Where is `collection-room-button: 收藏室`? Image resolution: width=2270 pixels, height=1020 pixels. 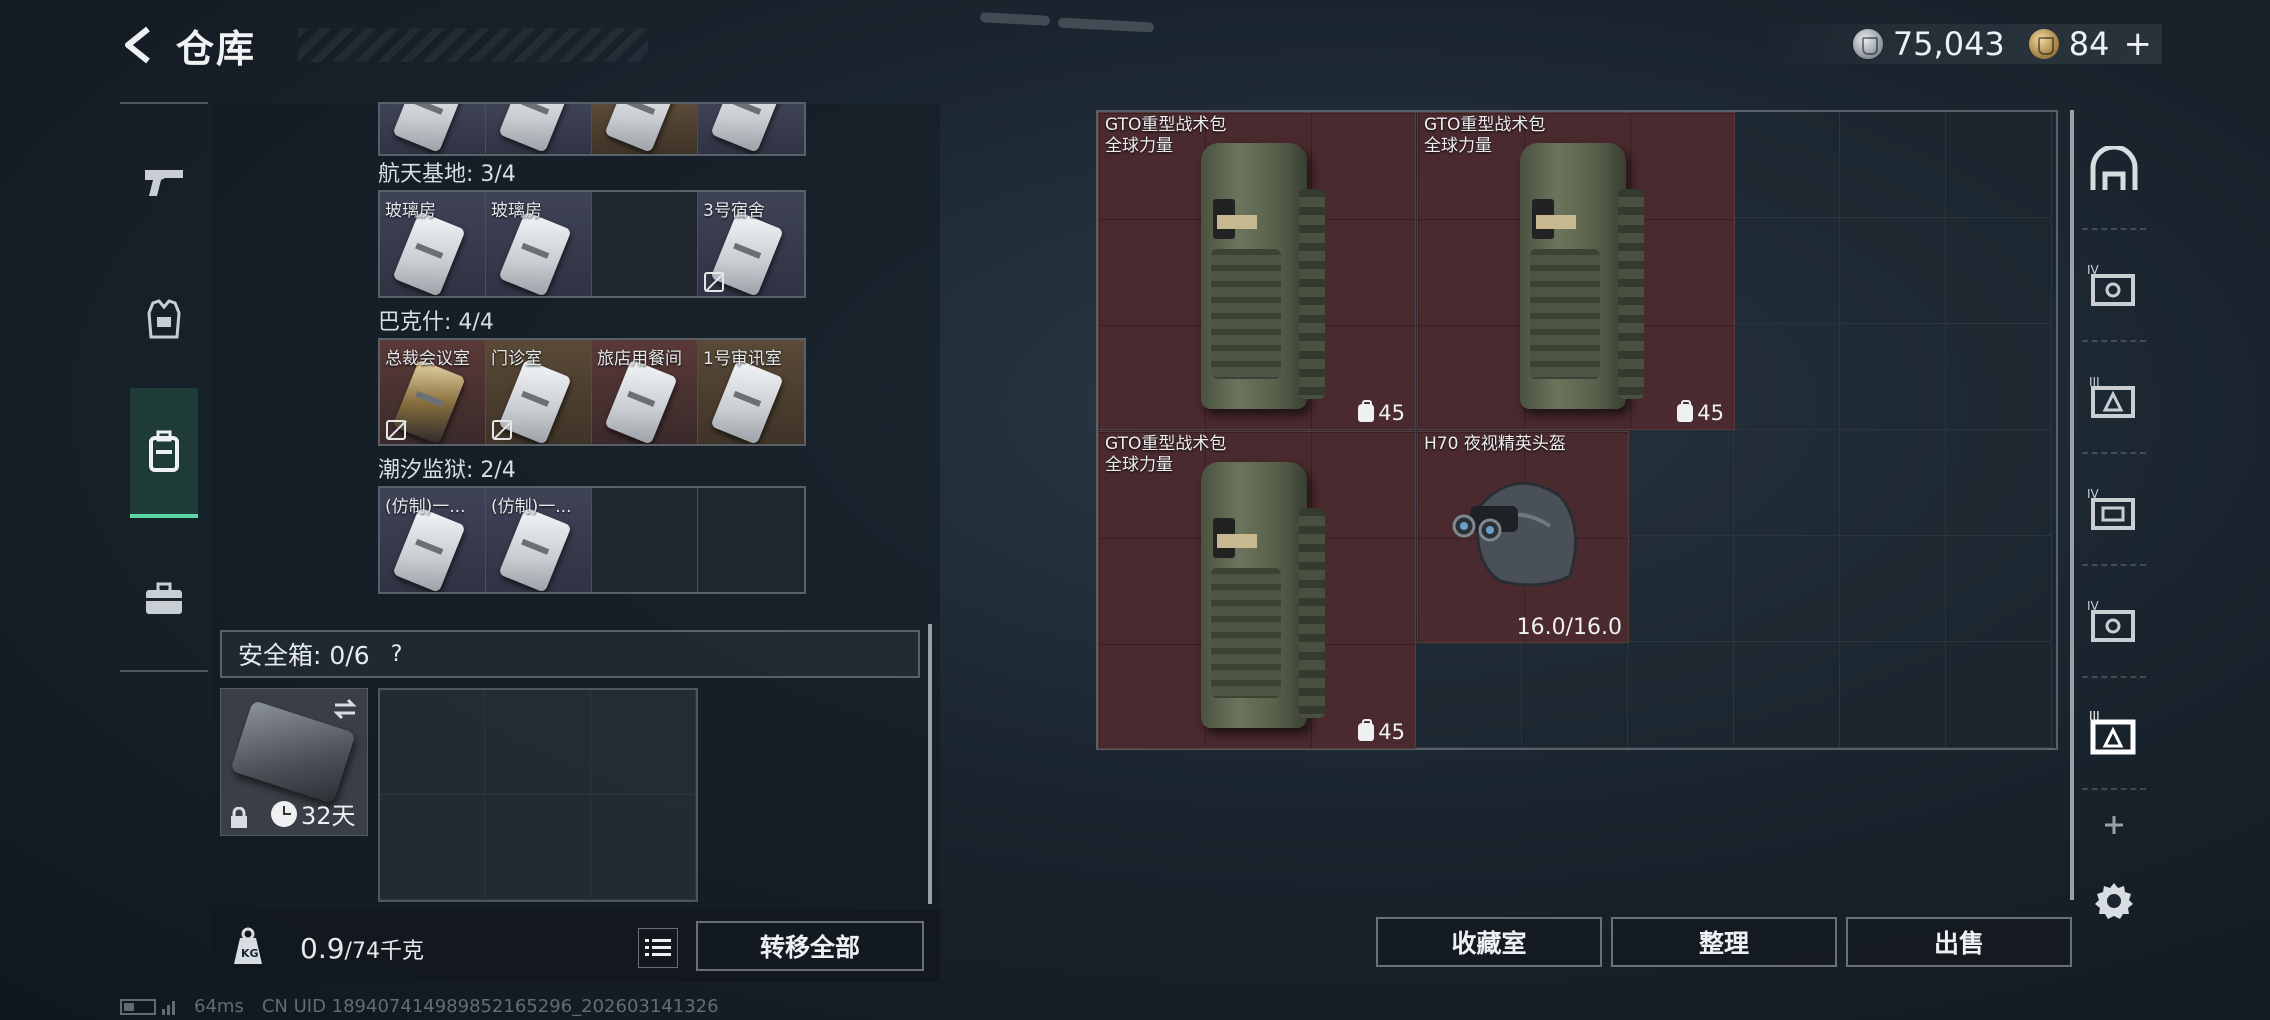 collection-room-button: 收藏室 is located at coordinates (1489, 942).